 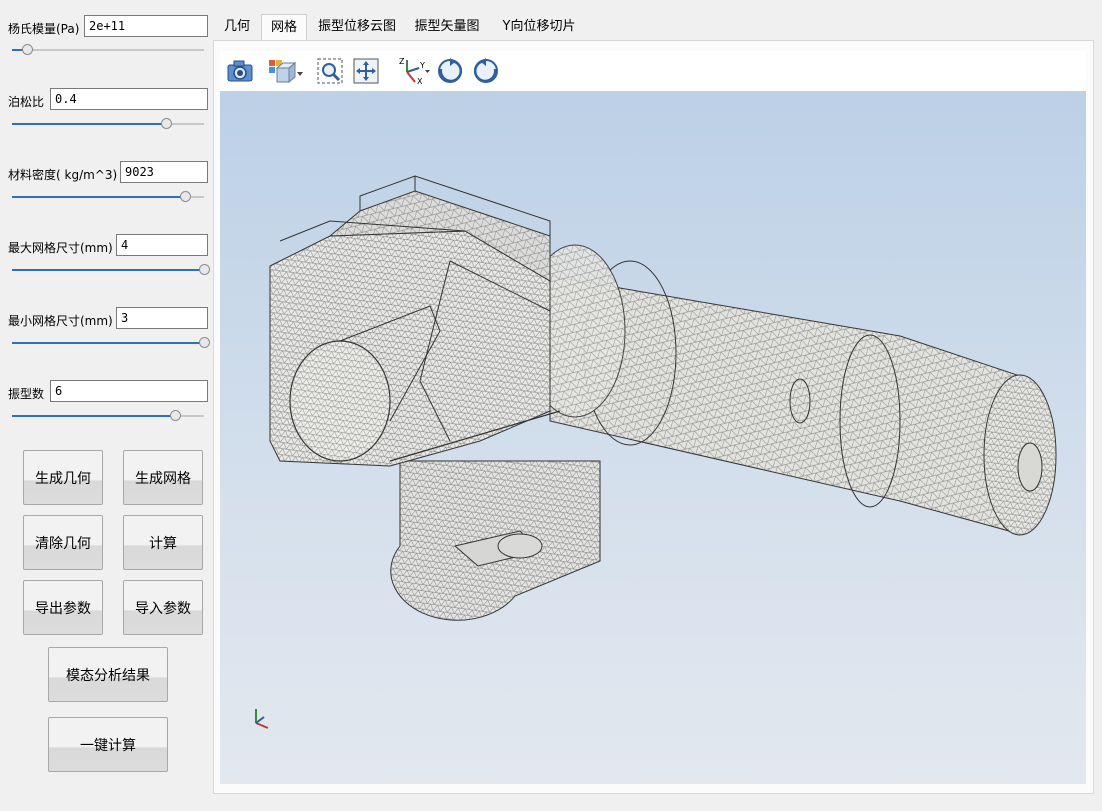 What do you see at coordinates (129, 391) in the screenshot?
I see `mode-count-input: 6` at bounding box center [129, 391].